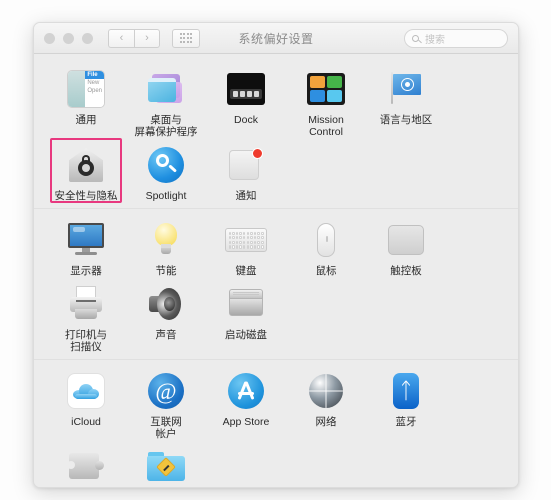  I want to click on pref-label: 鼠标, so click(326, 271).